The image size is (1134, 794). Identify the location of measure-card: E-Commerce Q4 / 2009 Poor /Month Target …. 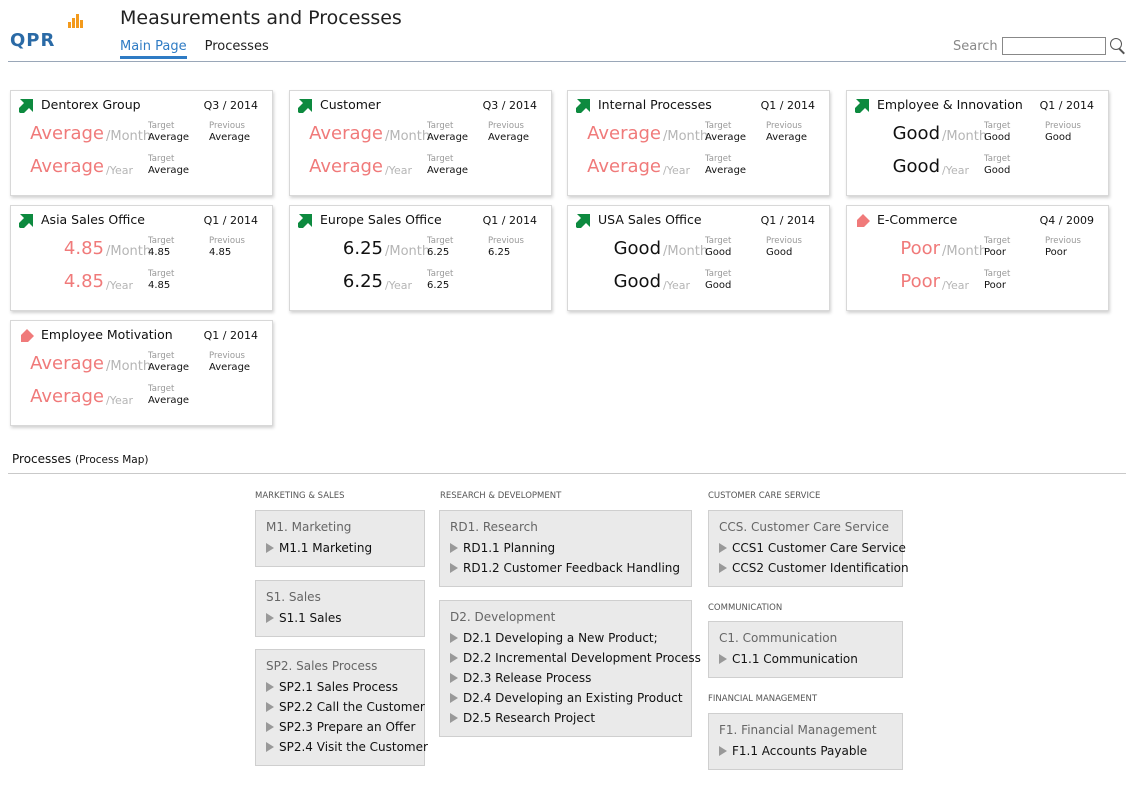
(977, 258).